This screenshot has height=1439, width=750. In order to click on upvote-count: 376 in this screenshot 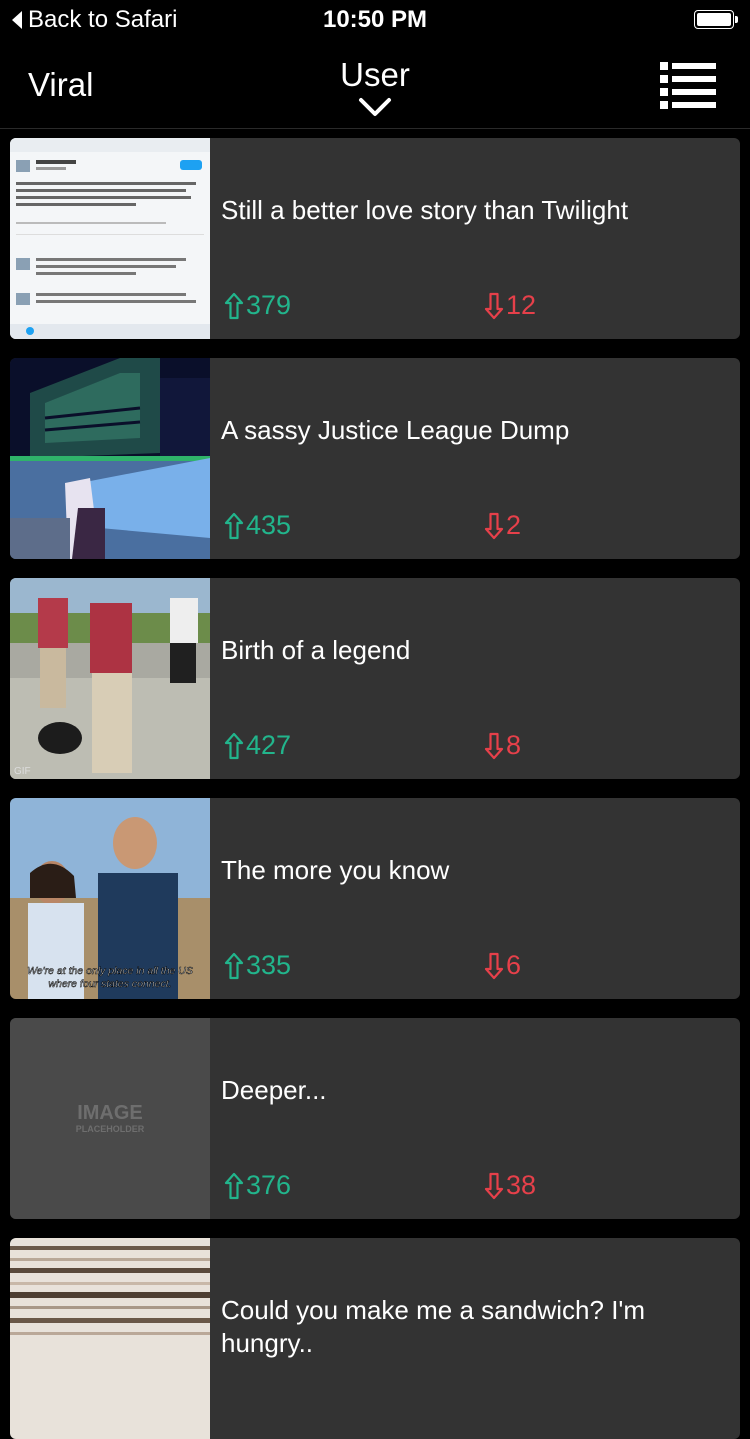, I will do `click(257, 1185)`.